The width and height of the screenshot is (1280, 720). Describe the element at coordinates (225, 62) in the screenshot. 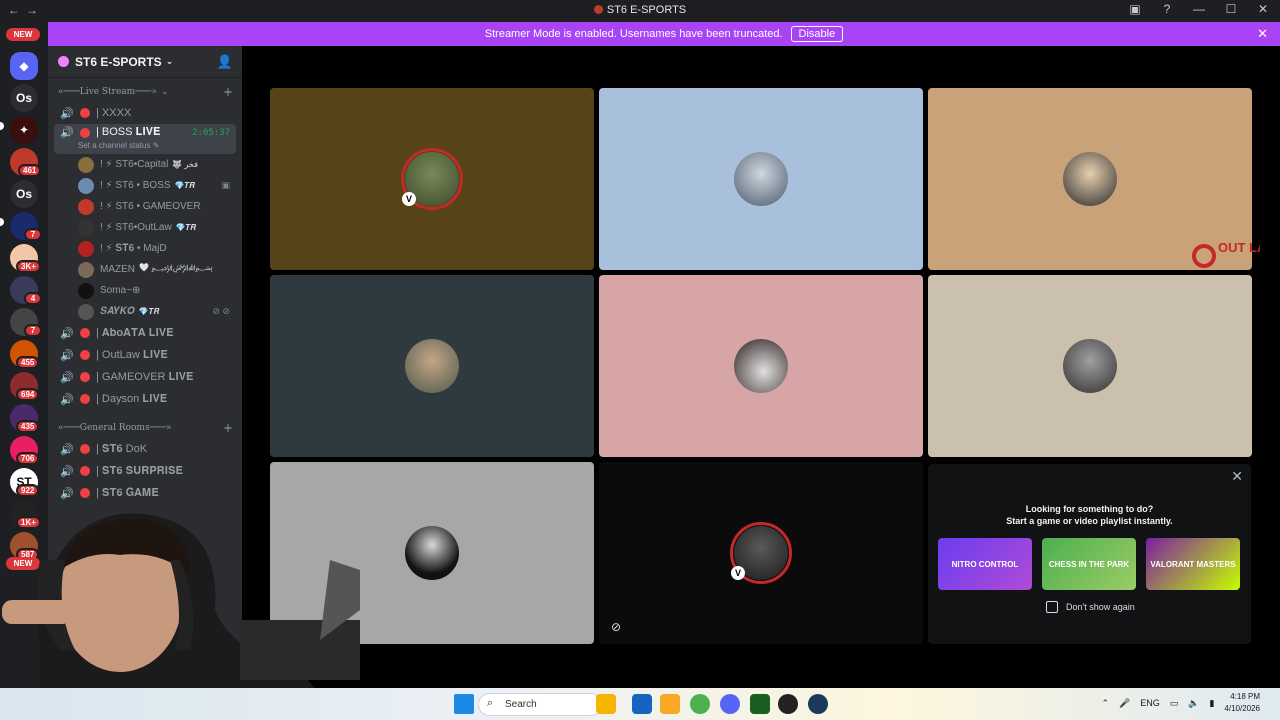

I see `add-user-icon: 👤` at that location.